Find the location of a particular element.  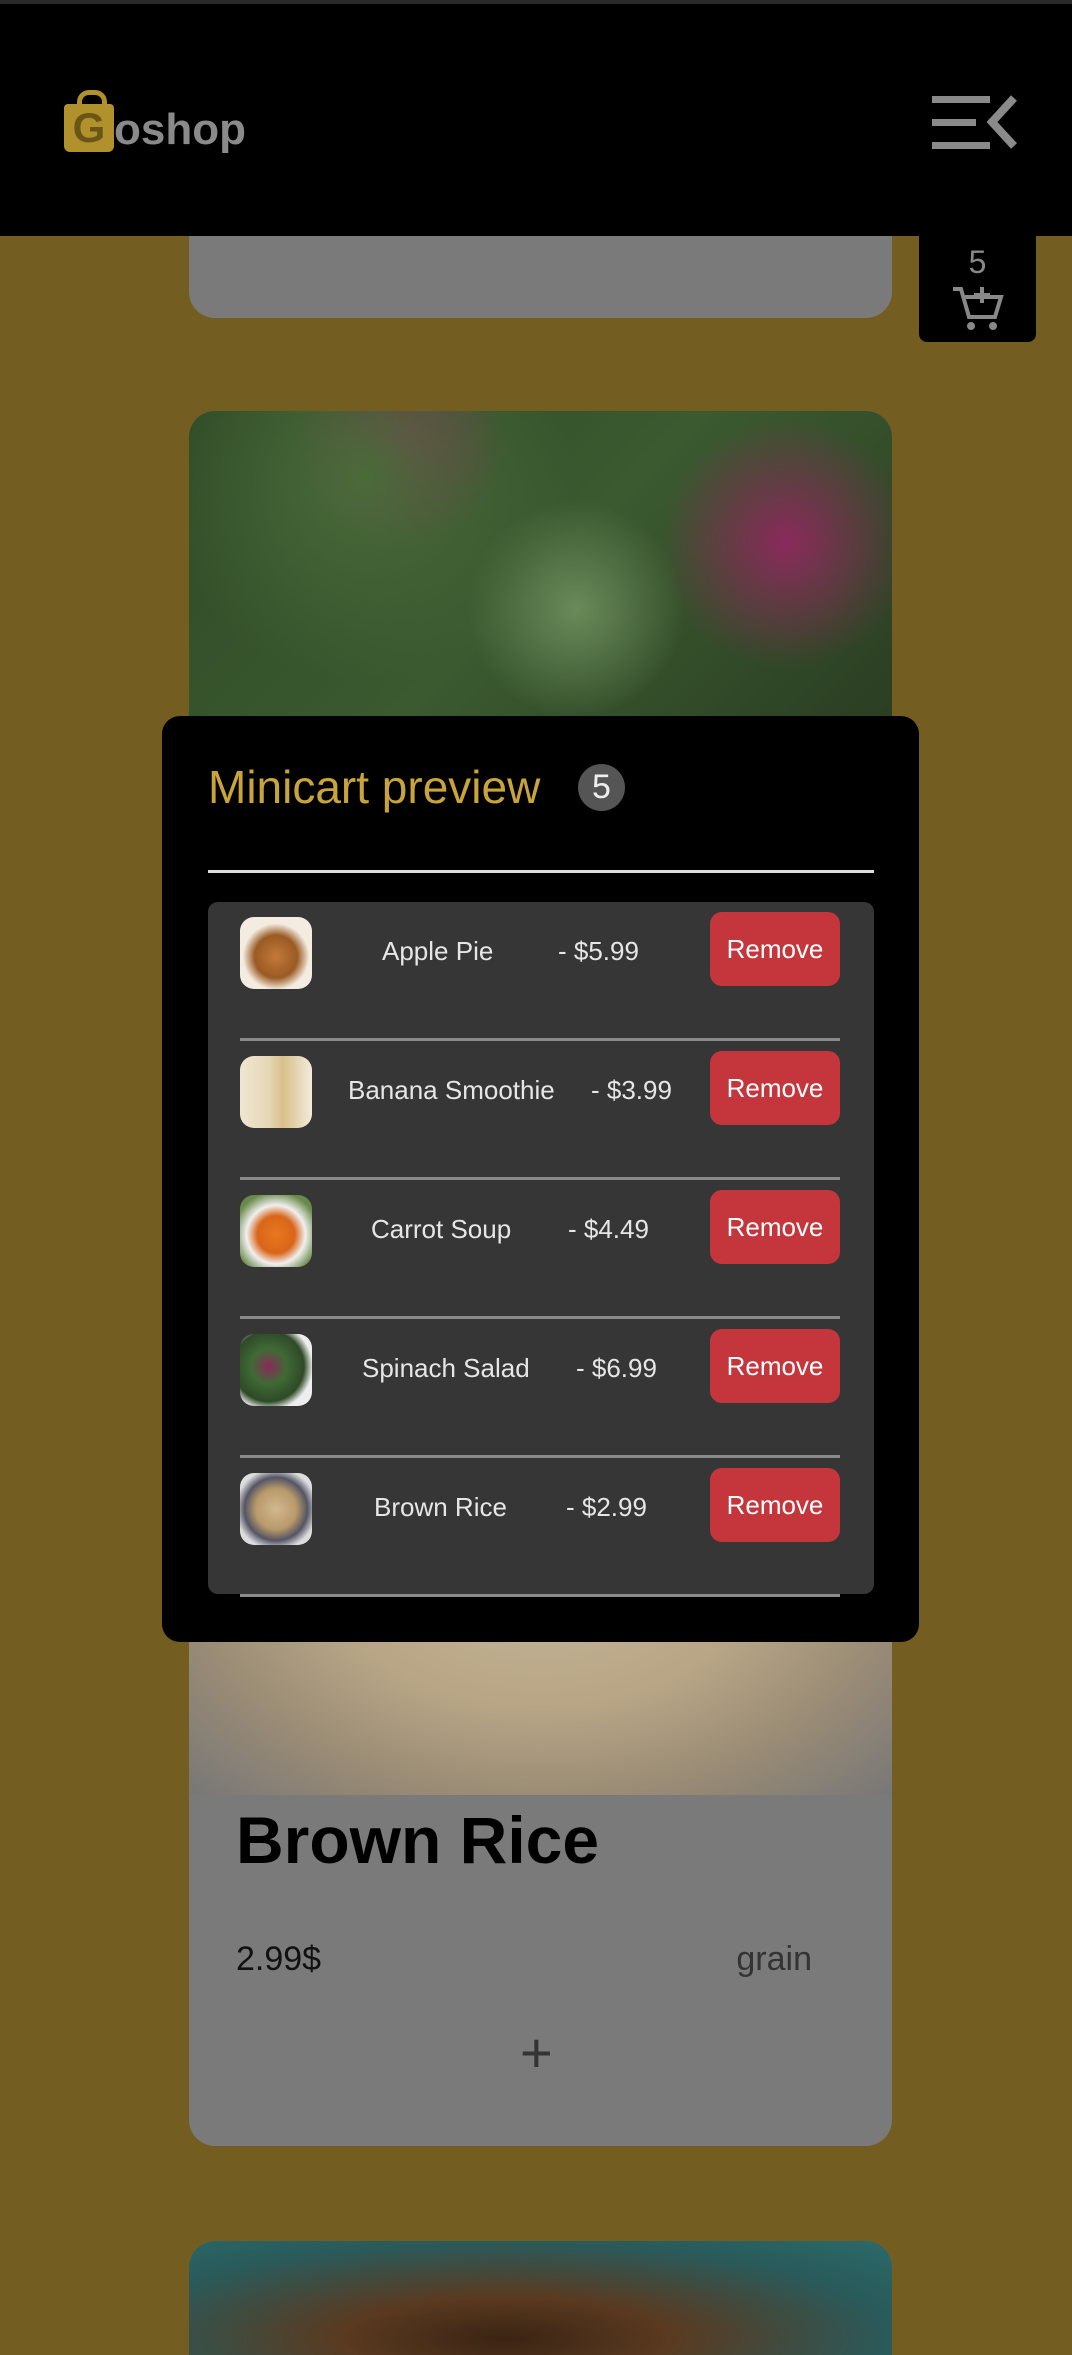

item-price: - $4.49 is located at coordinates (608, 1229).